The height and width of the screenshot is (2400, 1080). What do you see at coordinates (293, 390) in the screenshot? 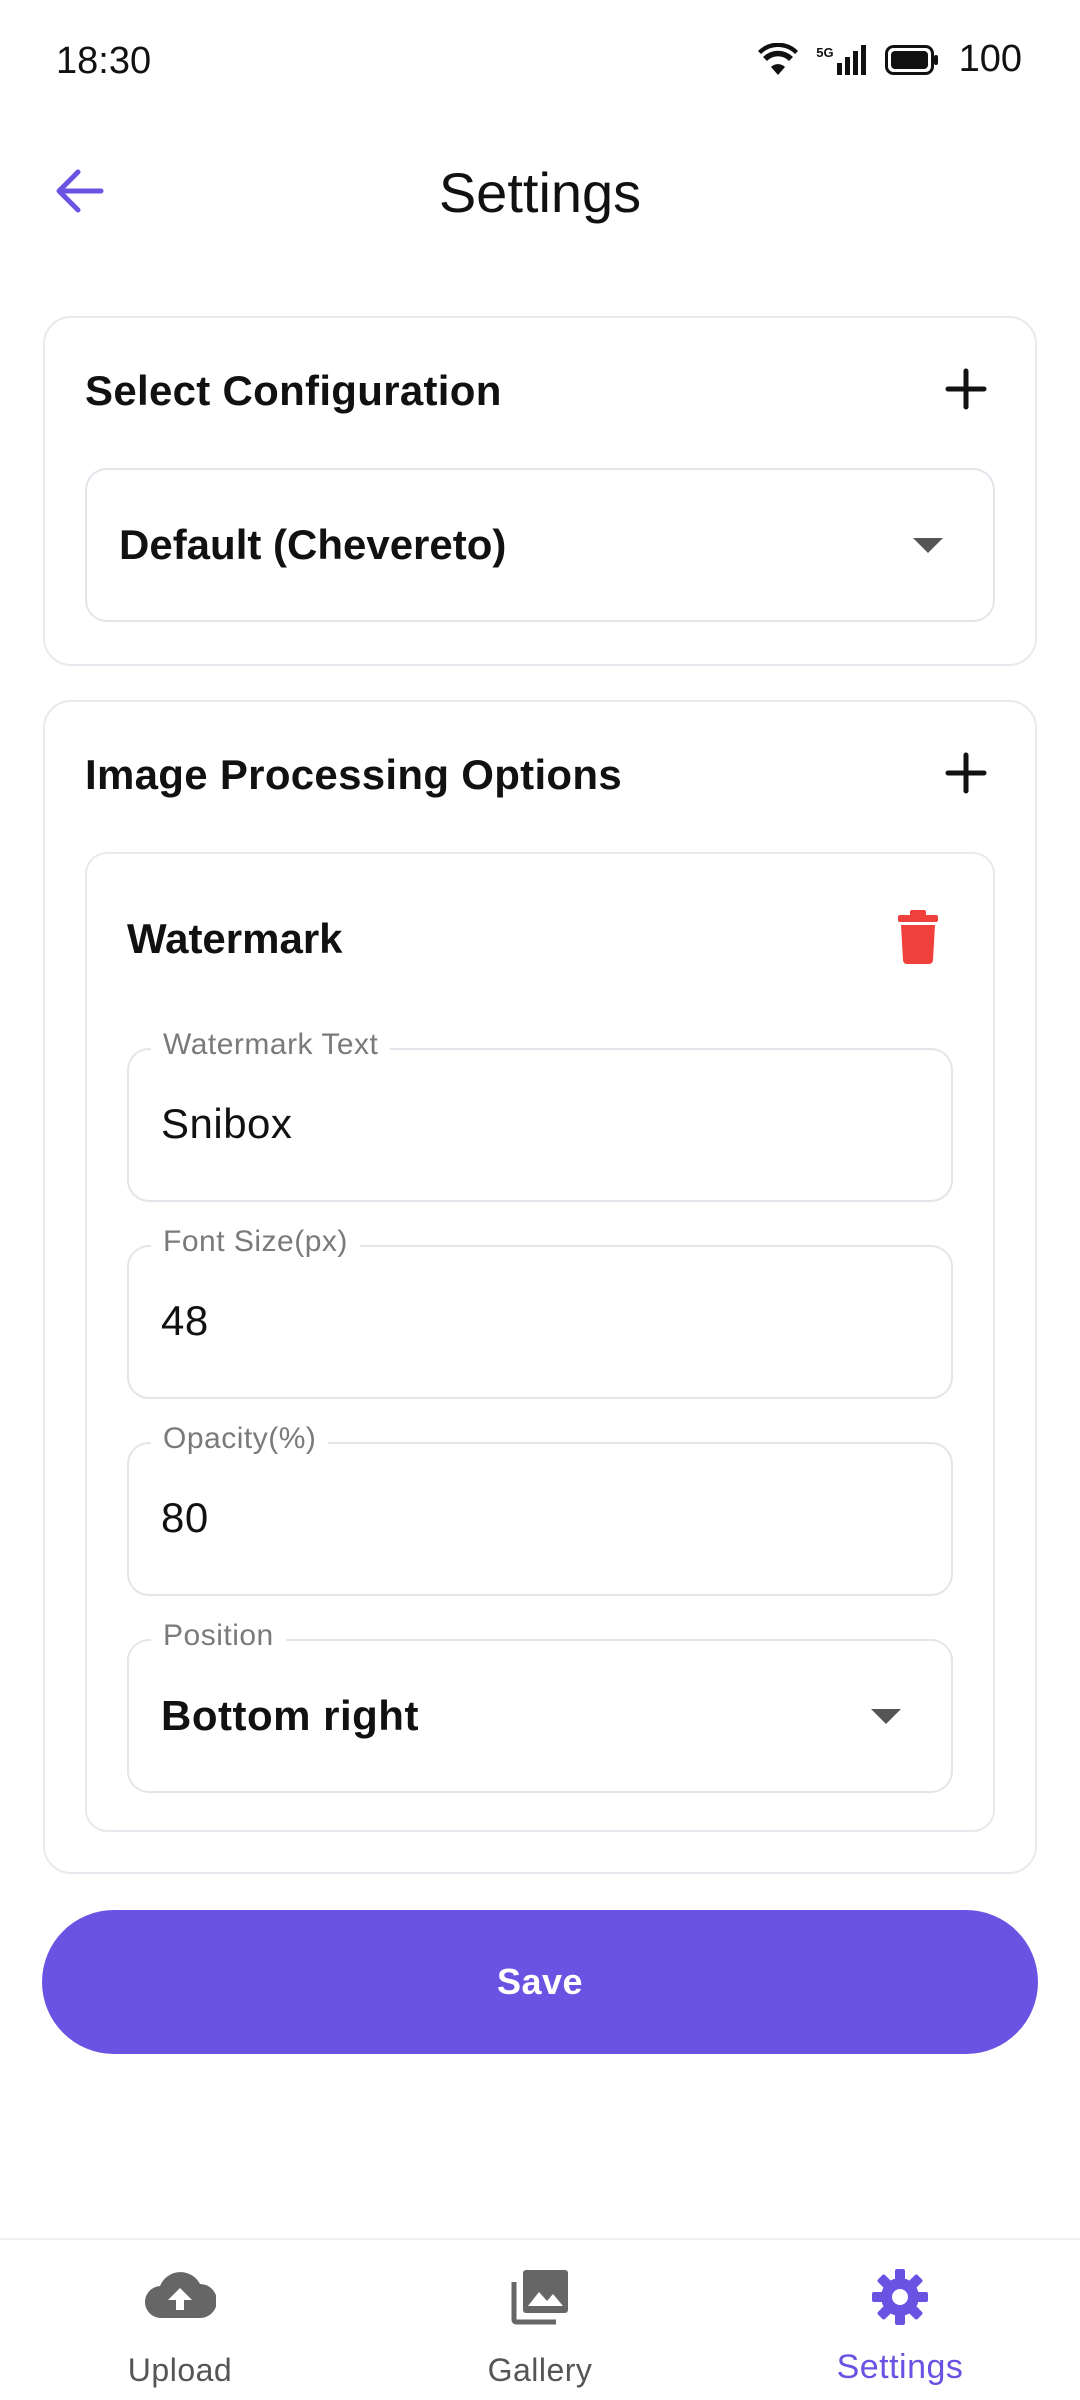
I see `configuration-title: Select Configuration` at bounding box center [293, 390].